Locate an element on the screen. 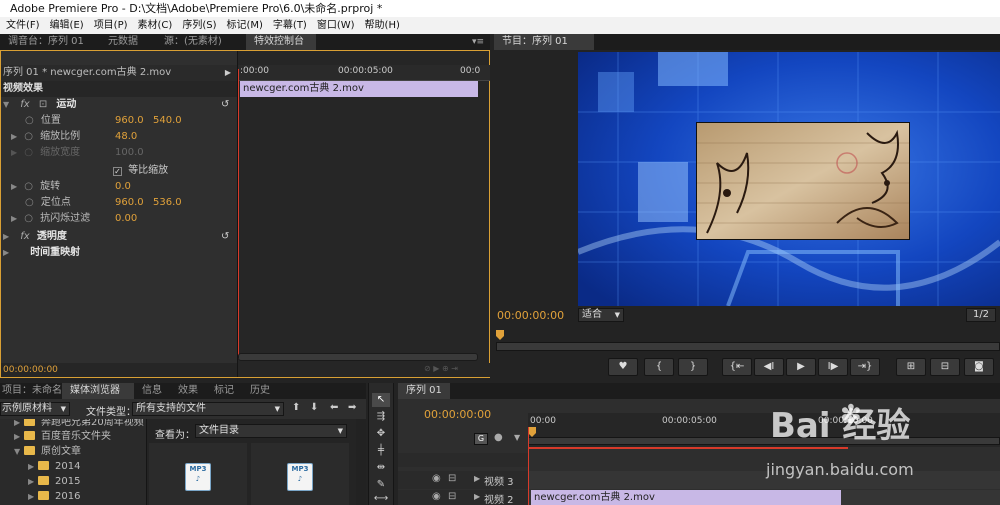  effect-controls-timecode: 00:00:00:00 is located at coordinates (29, 370).